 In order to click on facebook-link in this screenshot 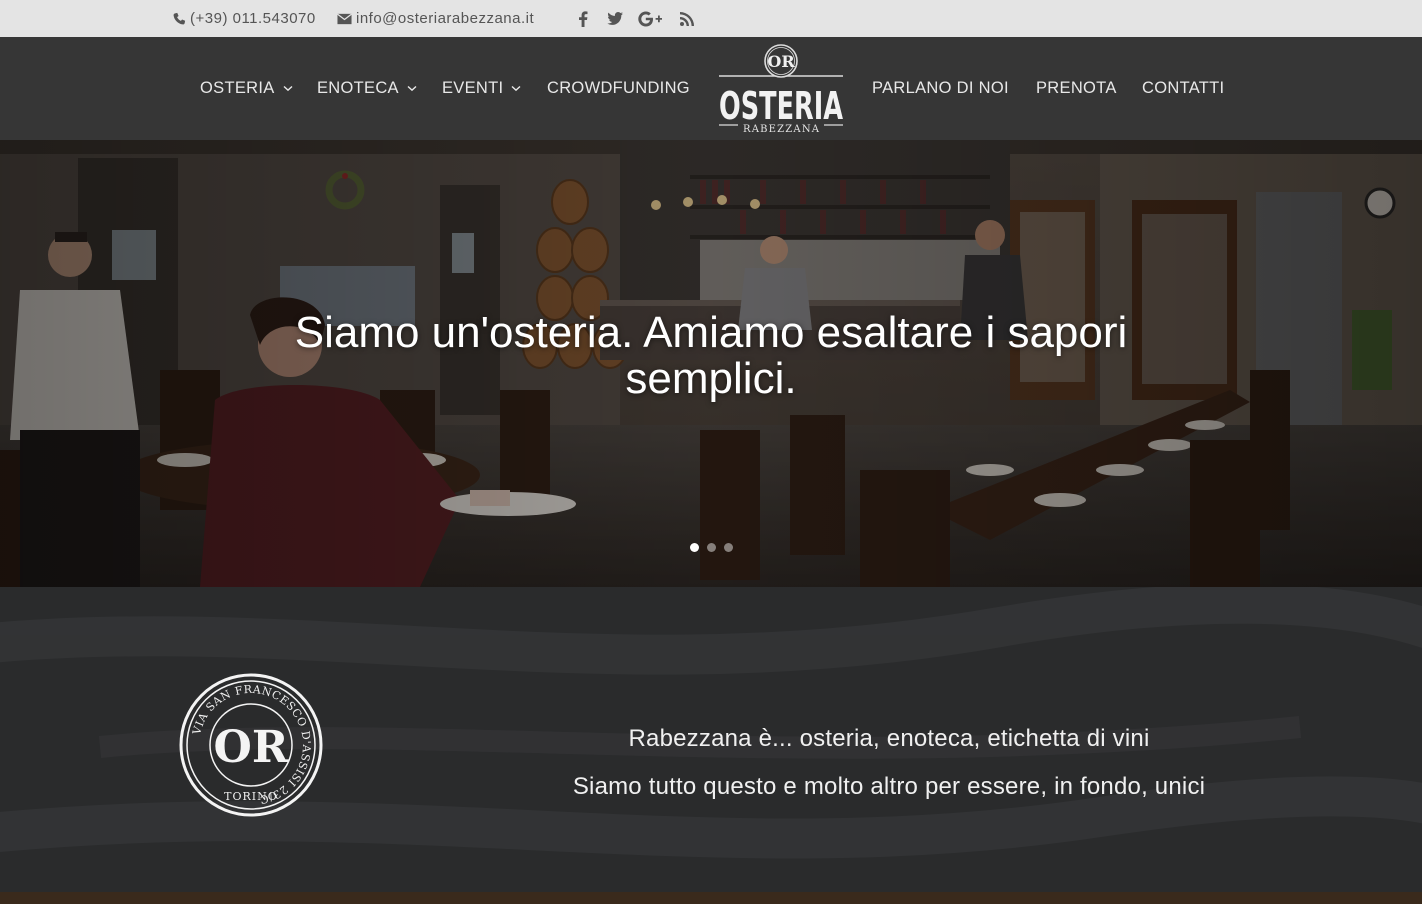, I will do `click(583, 18)`.